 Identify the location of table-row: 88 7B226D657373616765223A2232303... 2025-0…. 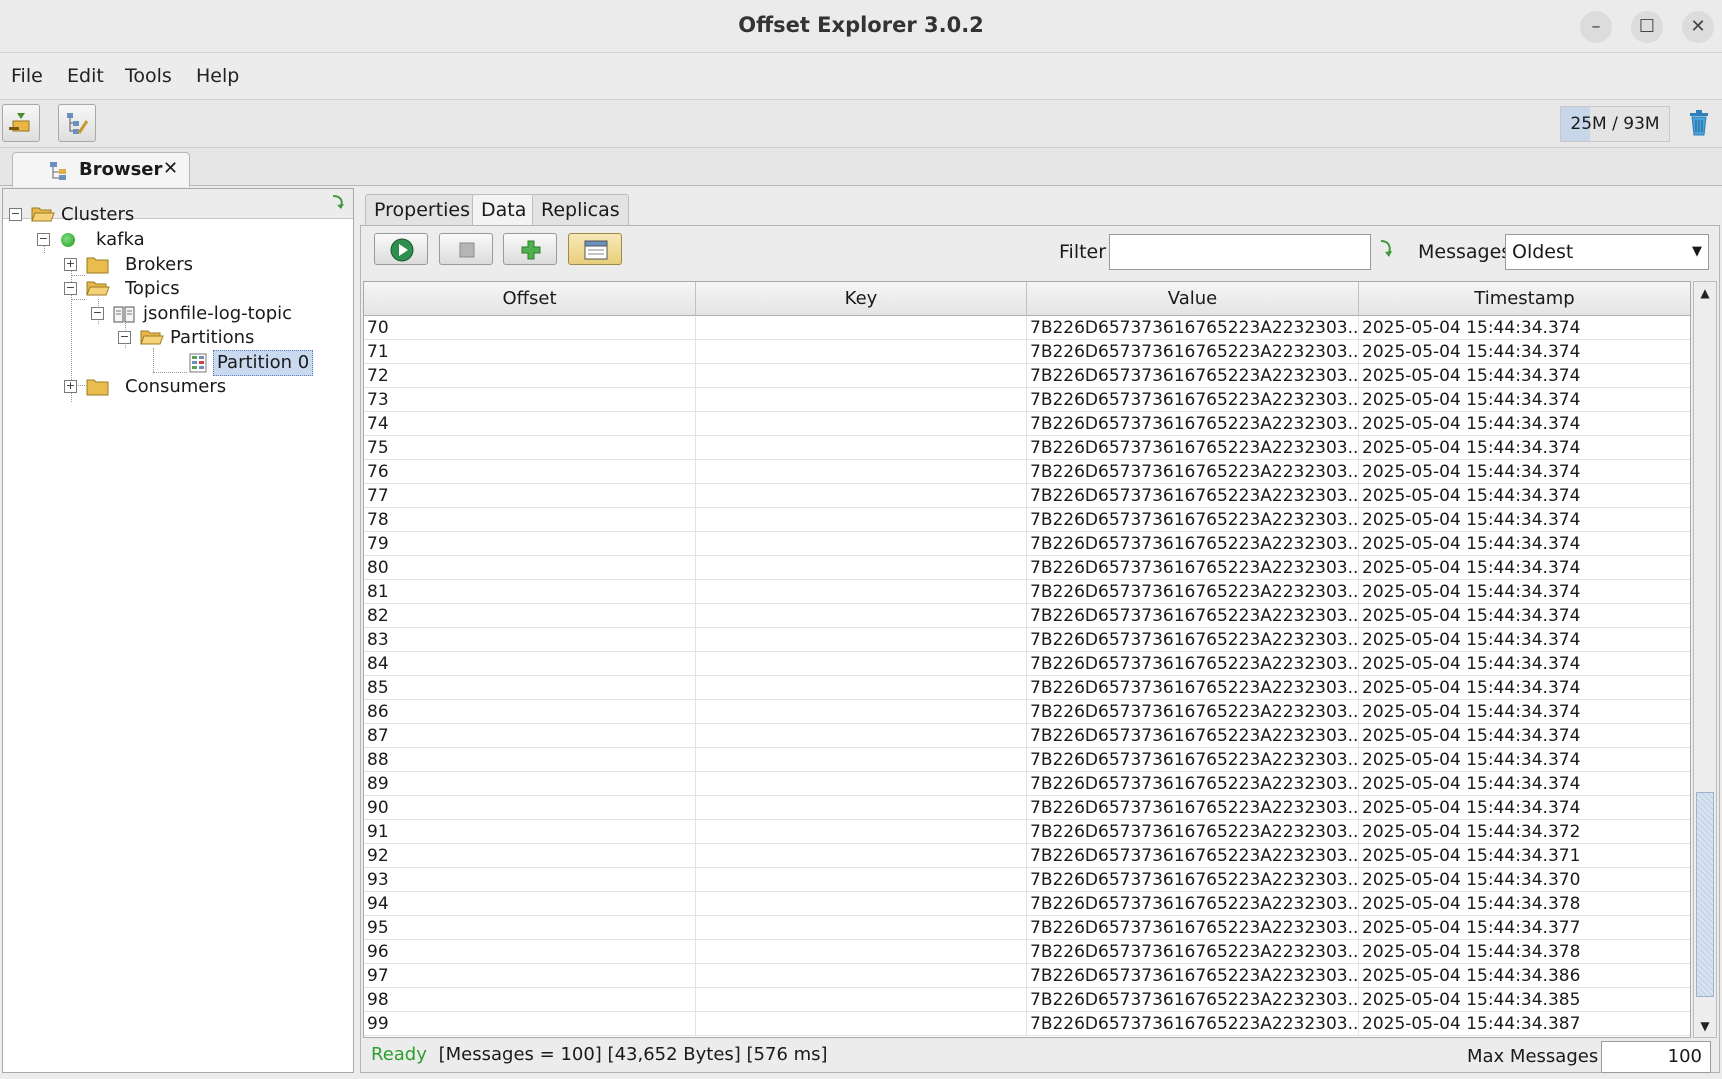
(1027, 760).